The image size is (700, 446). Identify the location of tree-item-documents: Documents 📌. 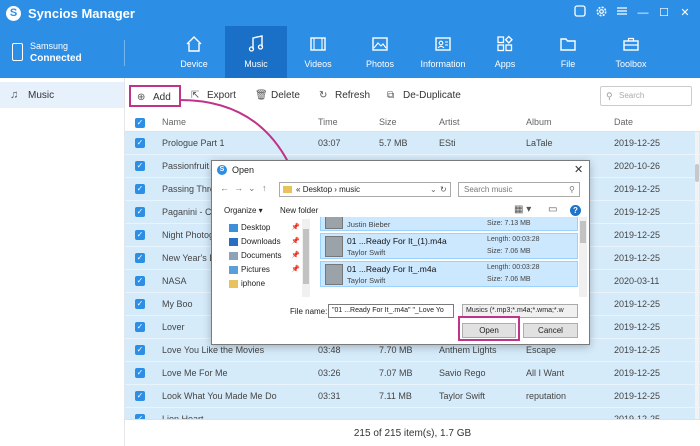
(264, 256).